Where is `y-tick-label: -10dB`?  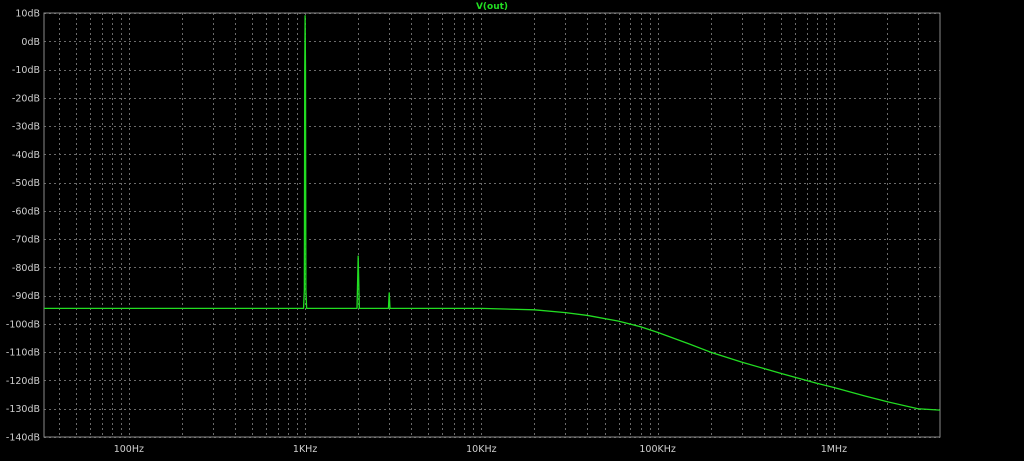
y-tick-label: -10dB is located at coordinates (26, 70).